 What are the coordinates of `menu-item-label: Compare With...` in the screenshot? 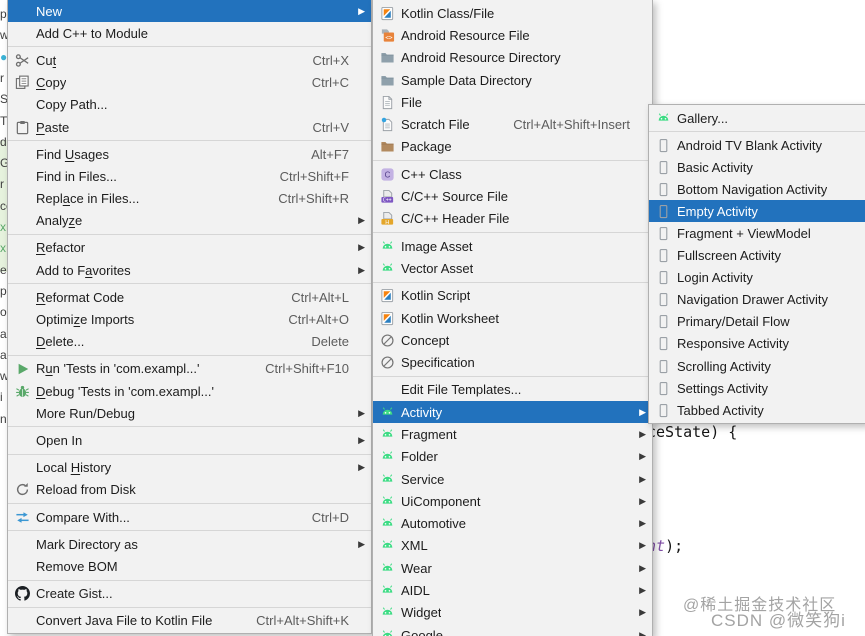 It's located at (83, 517).